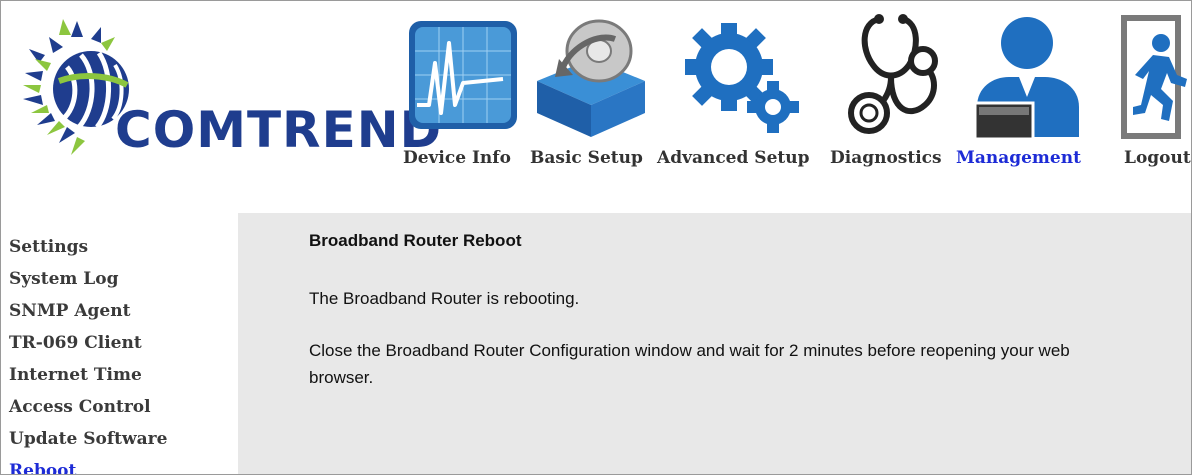 The image size is (1192, 475). Describe the element at coordinates (119, 375) in the screenshot. I see `sidebar-item-internet-time: Internet Time` at that location.